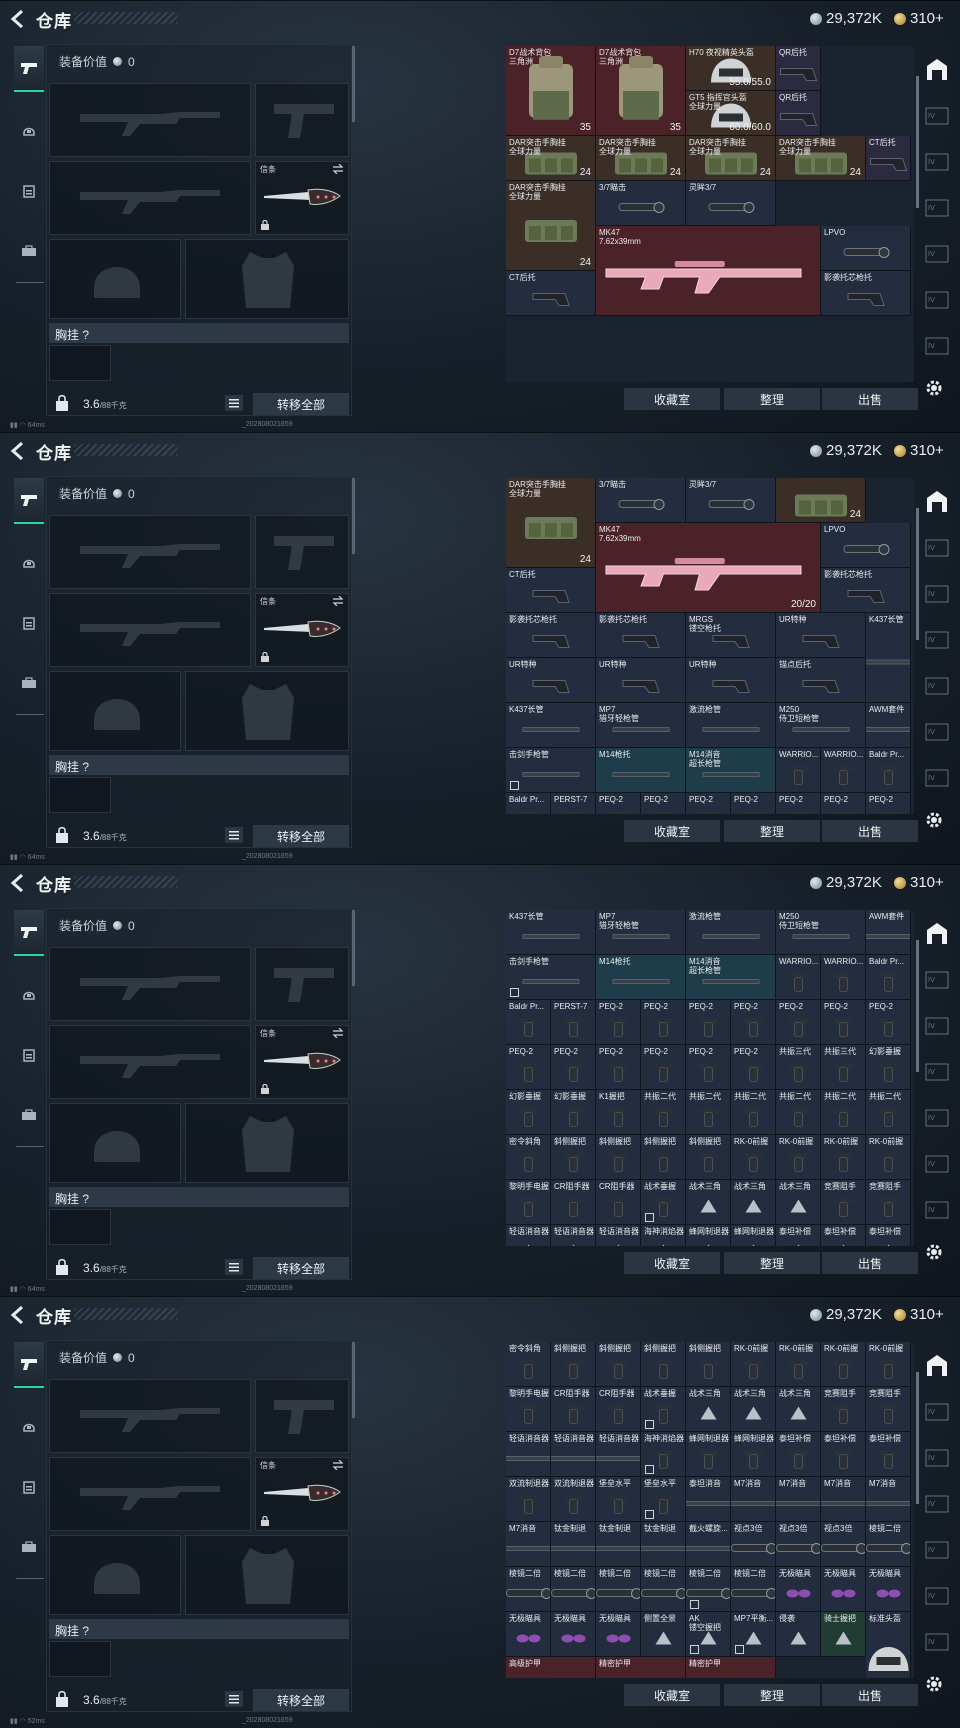 This screenshot has width=960, height=1728. Describe the element at coordinates (528, 1235) in the screenshot. I see `inventory-item: 轻语消音器` at that location.